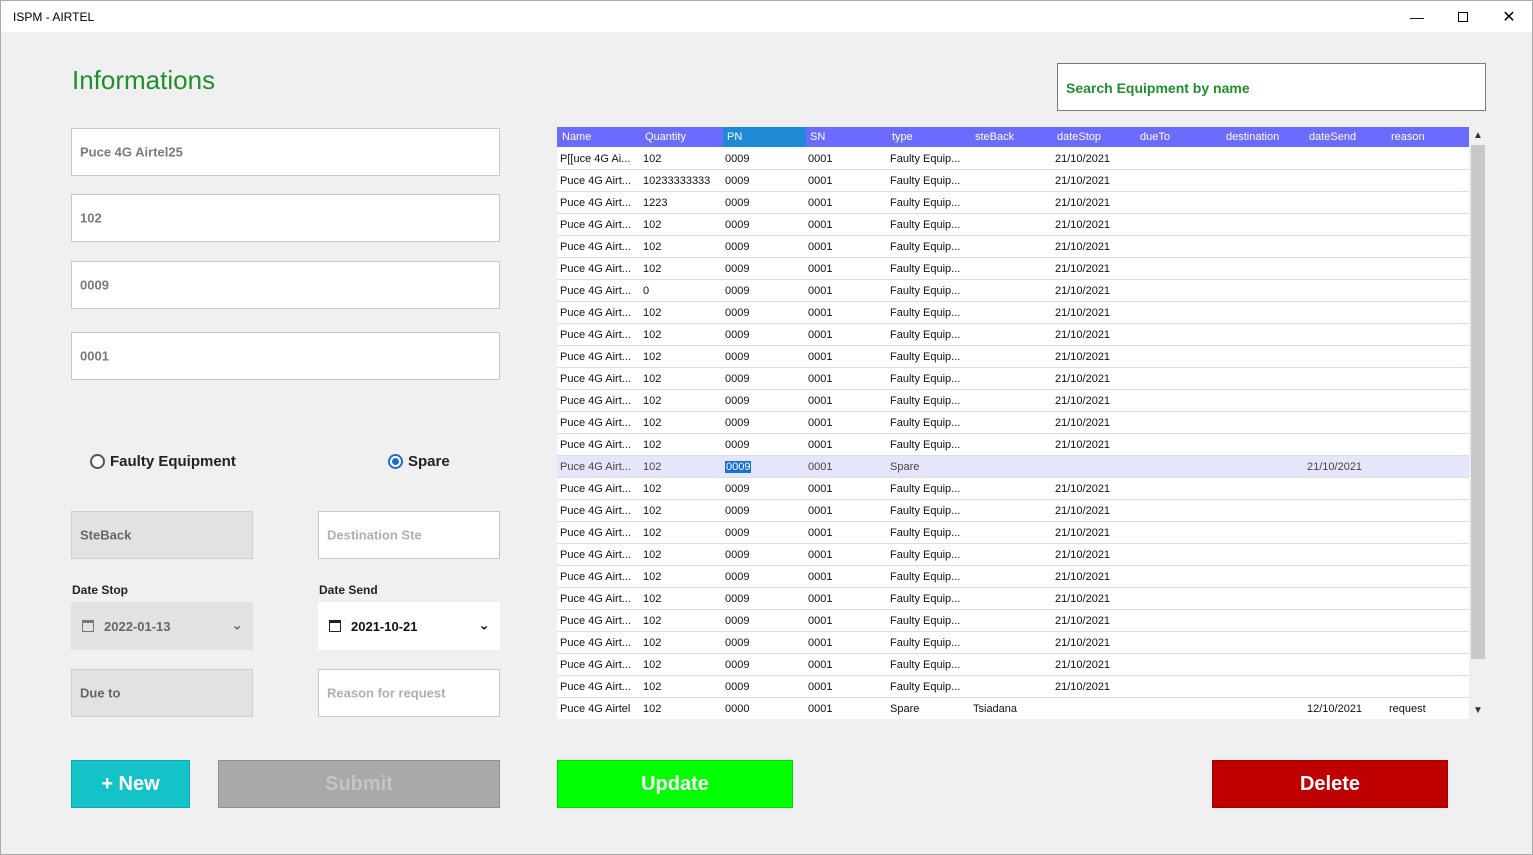 The height and width of the screenshot is (855, 1533). Describe the element at coordinates (1271, 87) in the screenshot. I see `search-input: Search Equipment by name` at that location.